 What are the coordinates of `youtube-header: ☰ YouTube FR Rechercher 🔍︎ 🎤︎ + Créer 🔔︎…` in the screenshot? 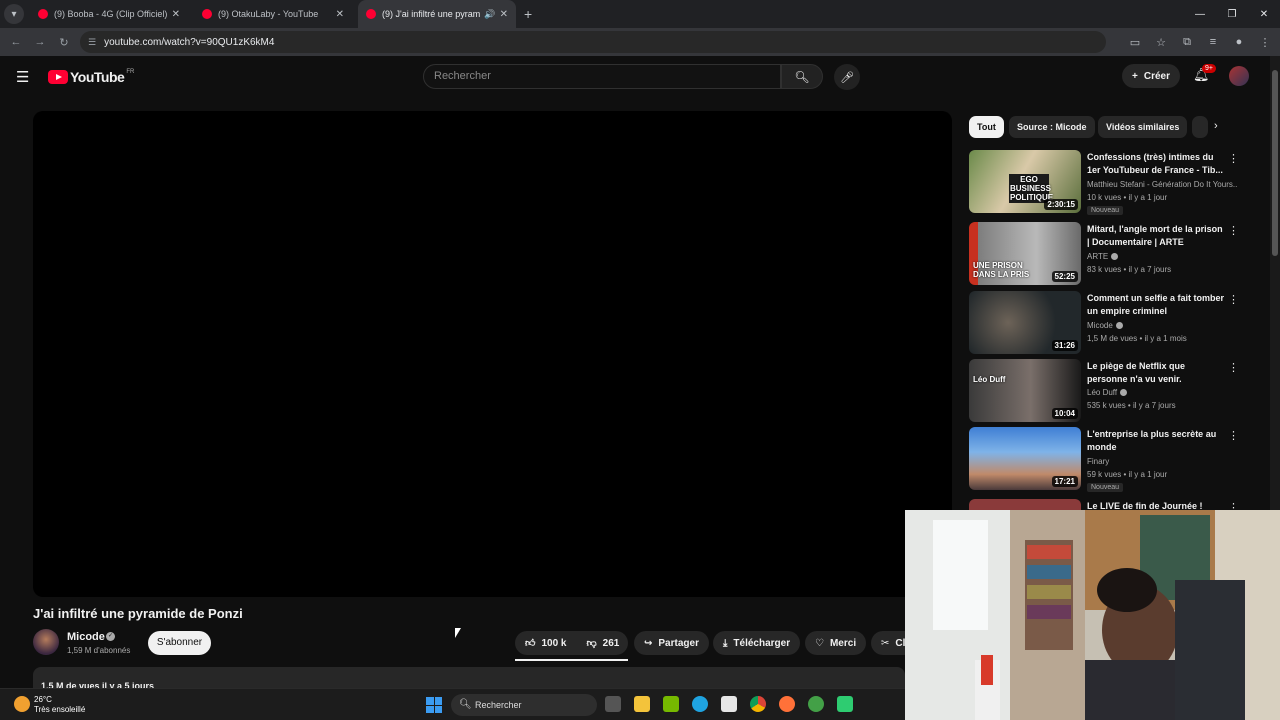 It's located at (635, 78).